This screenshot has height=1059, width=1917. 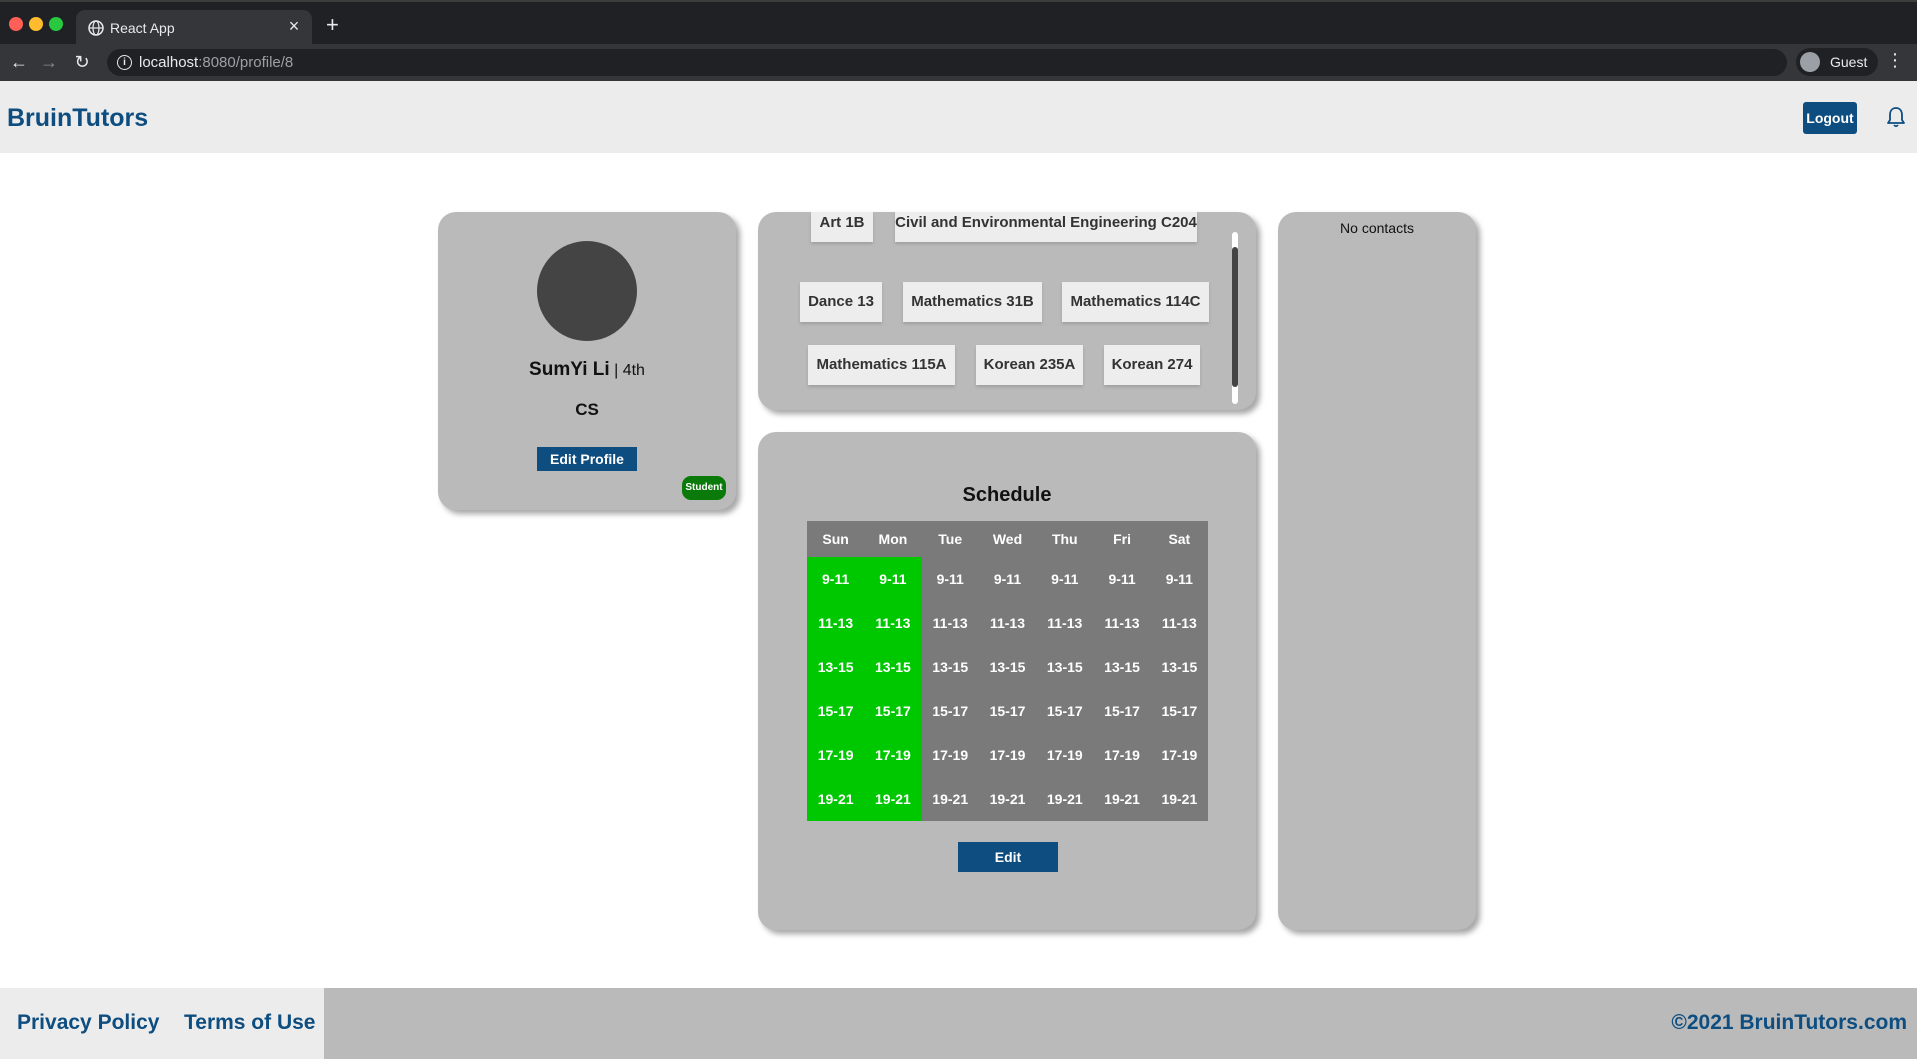 I want to click on browser-toolbar: ← → ↻ i localhost:8080/profile/8 Guest ⋮, so click(x=958, y=62).